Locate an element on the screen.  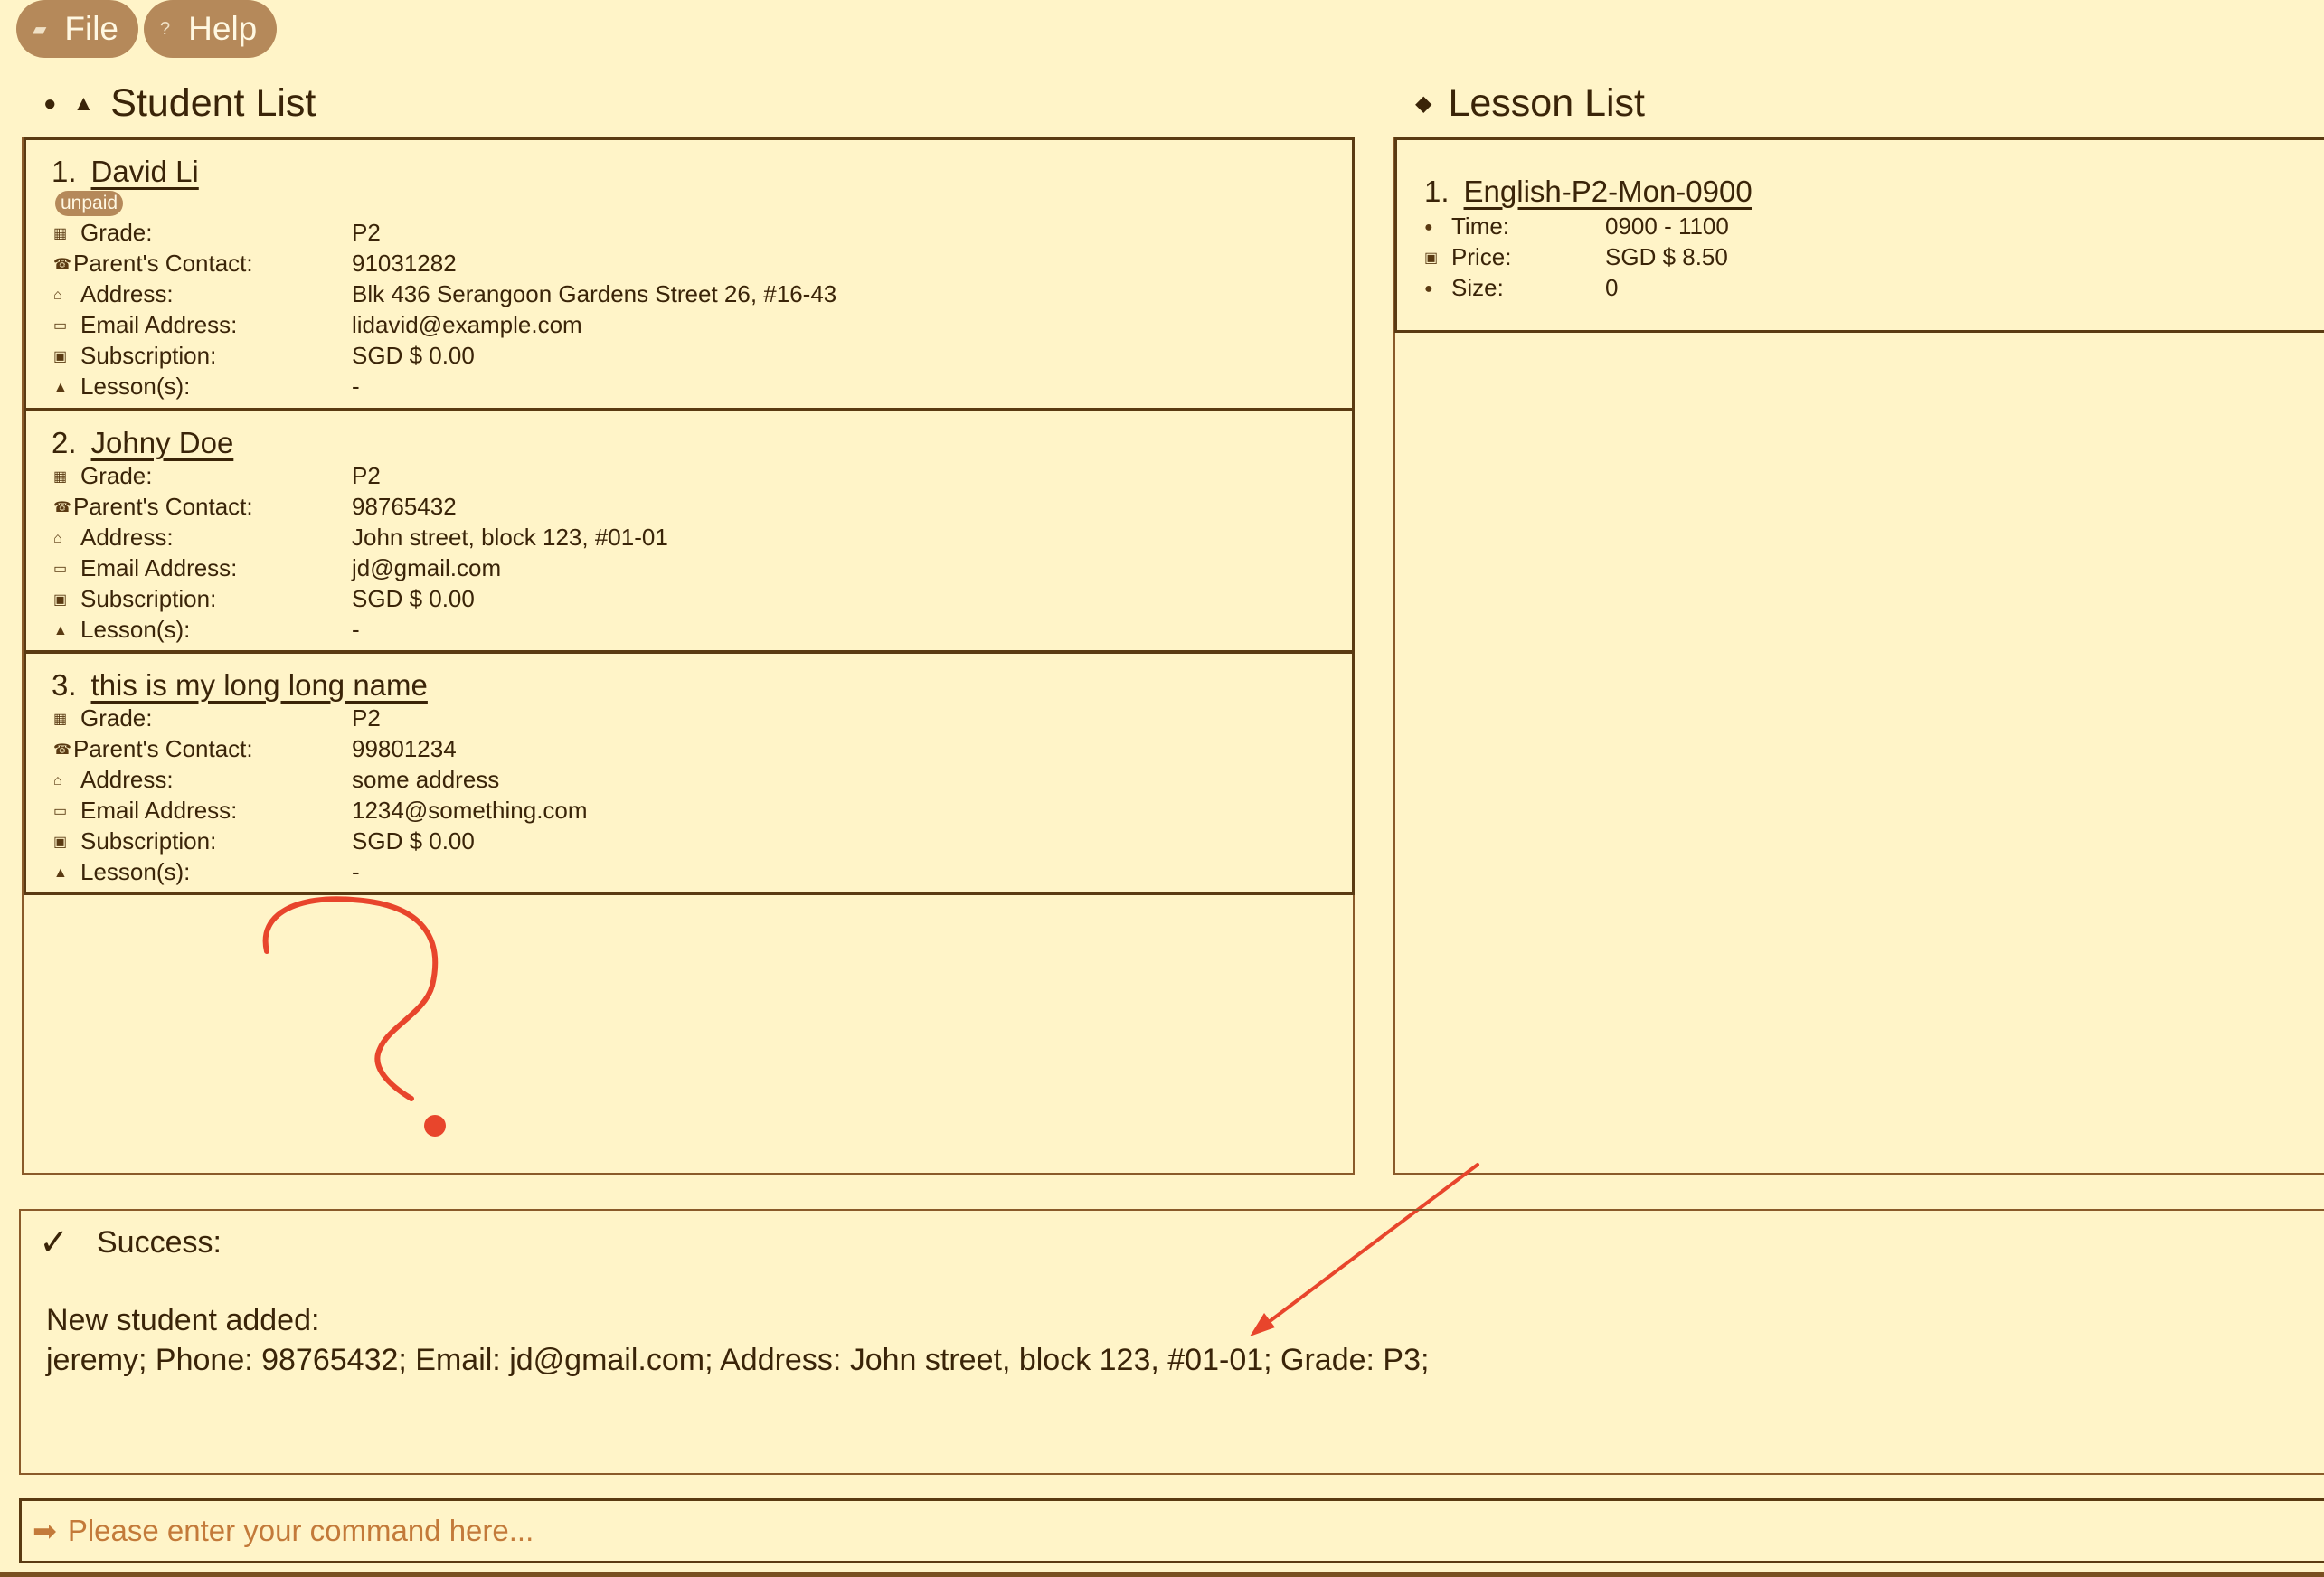
student-contact-row: ☎ Parent's Contact: 98765432 is located at coordinates (686, 507).